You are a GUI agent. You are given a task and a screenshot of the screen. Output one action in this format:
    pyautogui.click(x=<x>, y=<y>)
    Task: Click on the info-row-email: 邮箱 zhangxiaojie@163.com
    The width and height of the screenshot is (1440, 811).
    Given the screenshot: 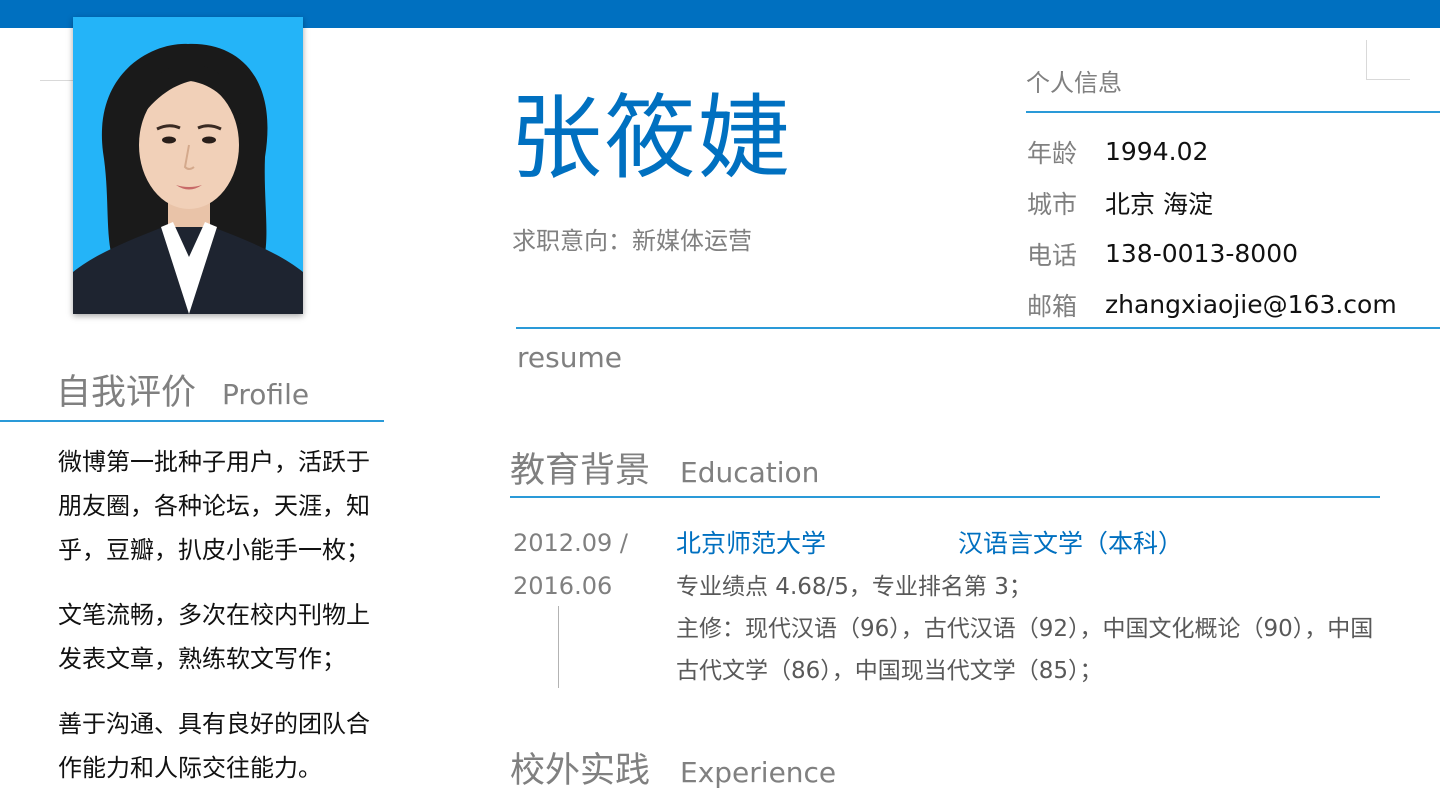 What is the action you would take?
    pyautogui.click(x=1212, y=304)
    